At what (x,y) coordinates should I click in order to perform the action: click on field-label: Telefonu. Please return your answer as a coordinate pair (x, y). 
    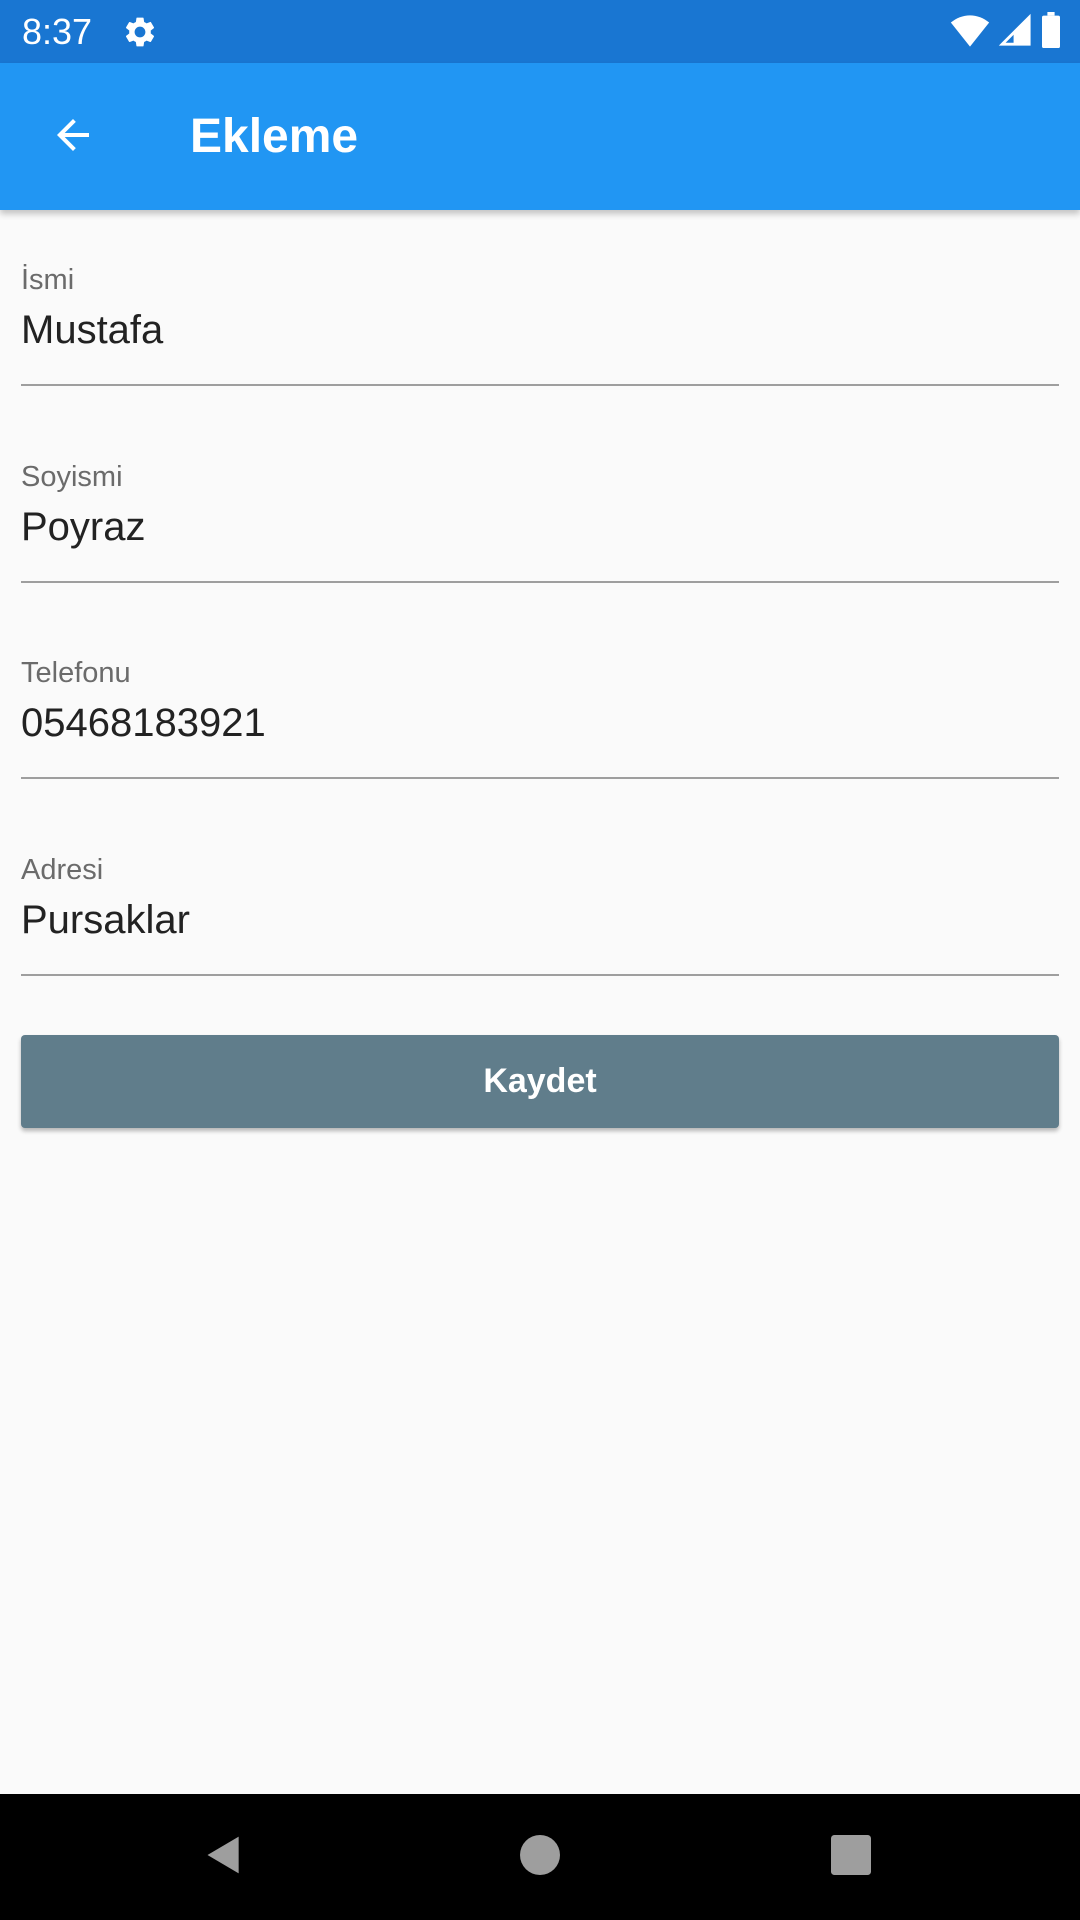
    Looking at the image, I should click on (76, 673).